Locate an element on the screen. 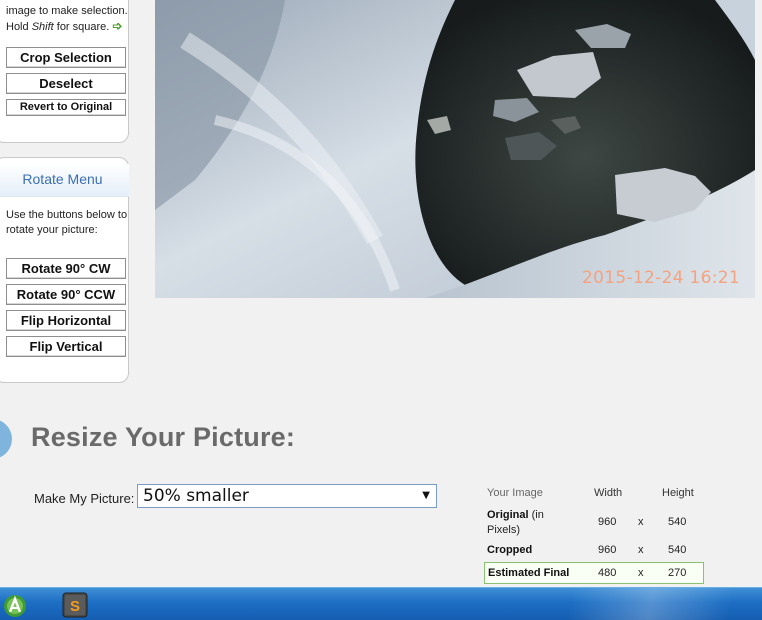 Image resolution: width=762 pixels, height=620 pixels. taskbar-glare is located at coordinates (641, 604).